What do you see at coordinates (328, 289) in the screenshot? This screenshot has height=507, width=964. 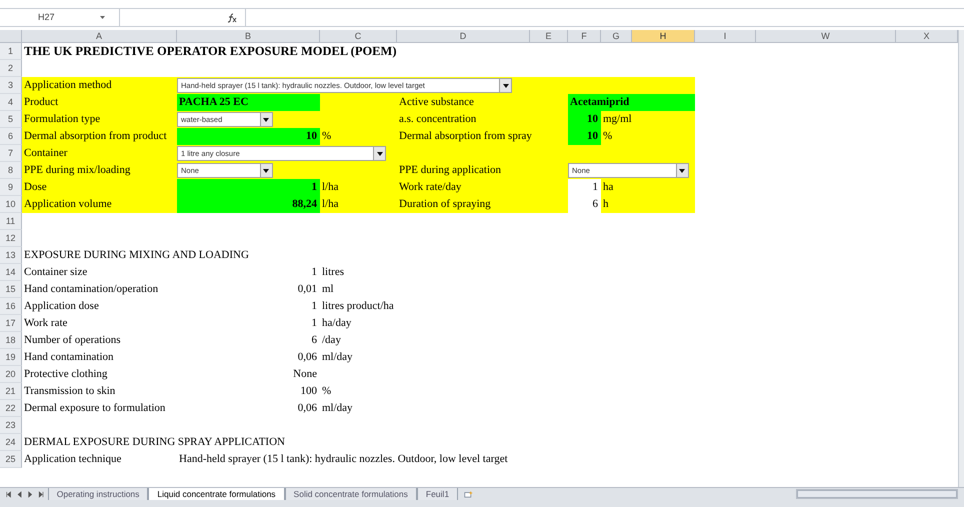 I see `table-cell-text: ml` at bounding box center [328, 289].